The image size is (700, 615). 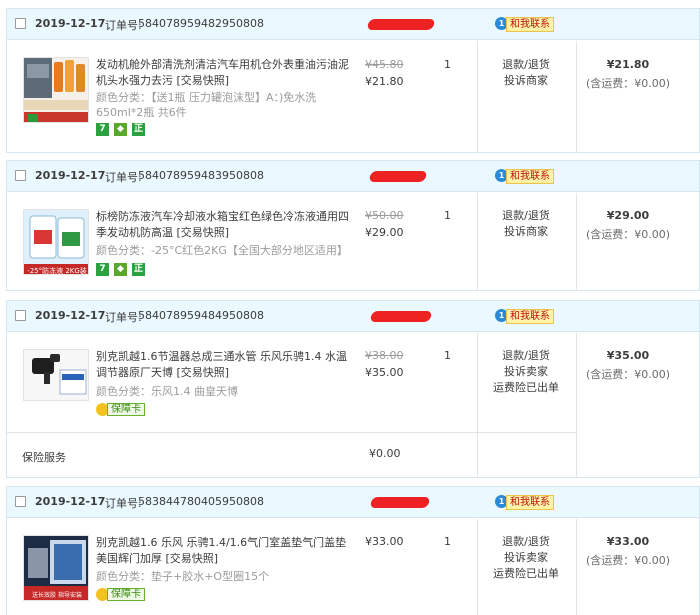 What do you see at coordinates (201, 175) in the screenshot?
I see `order-number: 584078959483950808` at bounding box center [201, 175].